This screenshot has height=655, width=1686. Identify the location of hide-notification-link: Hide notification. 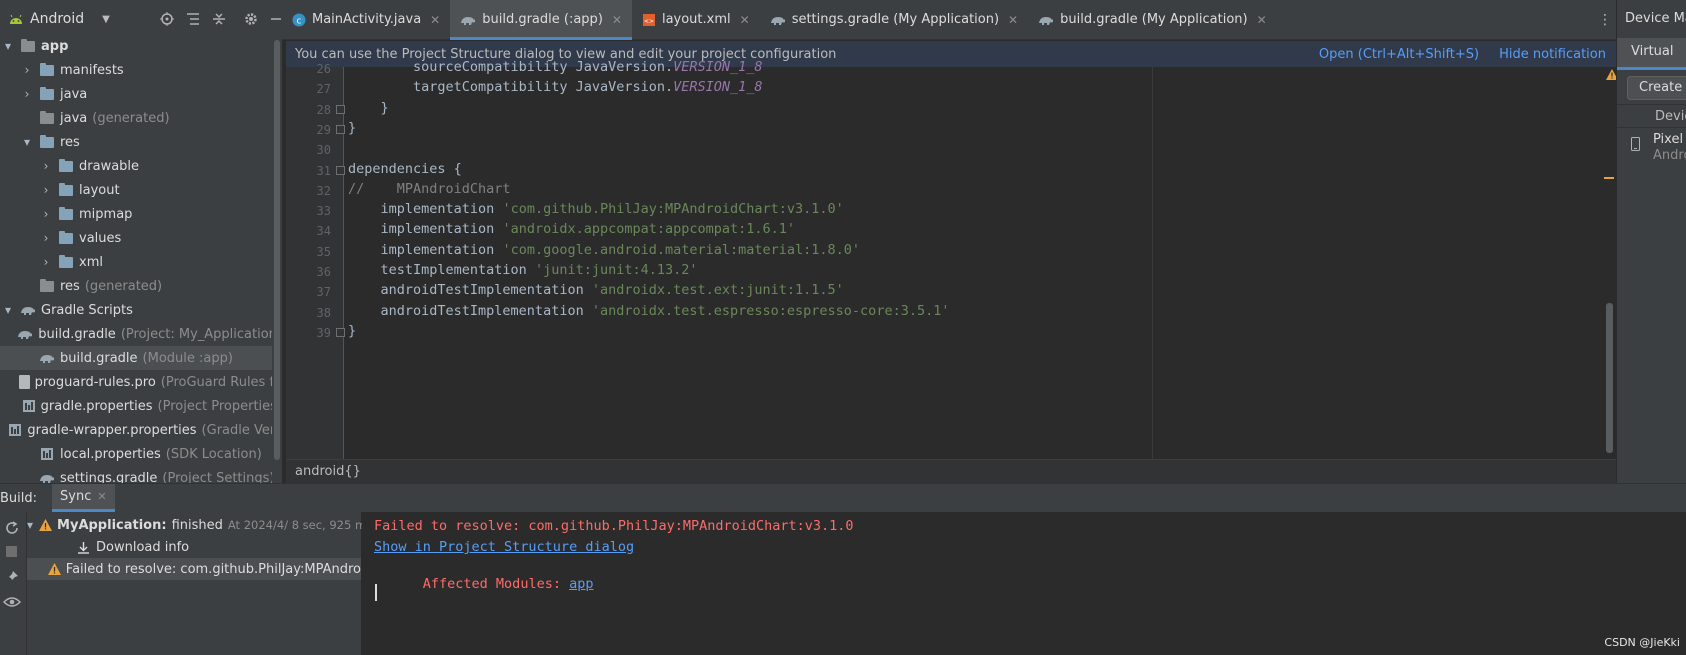
(1552, 54).